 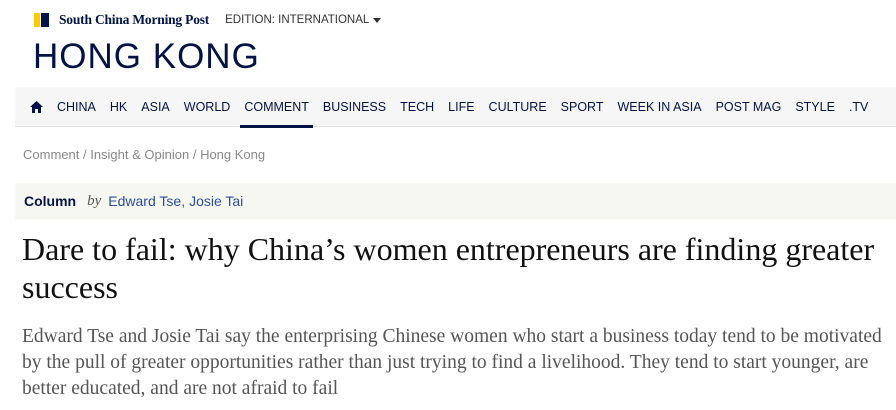 What do you see at coordinates (354, 107) in the screenshot?
I see `nav-item-business: BUSINESS` at bounding box center [354, 107].